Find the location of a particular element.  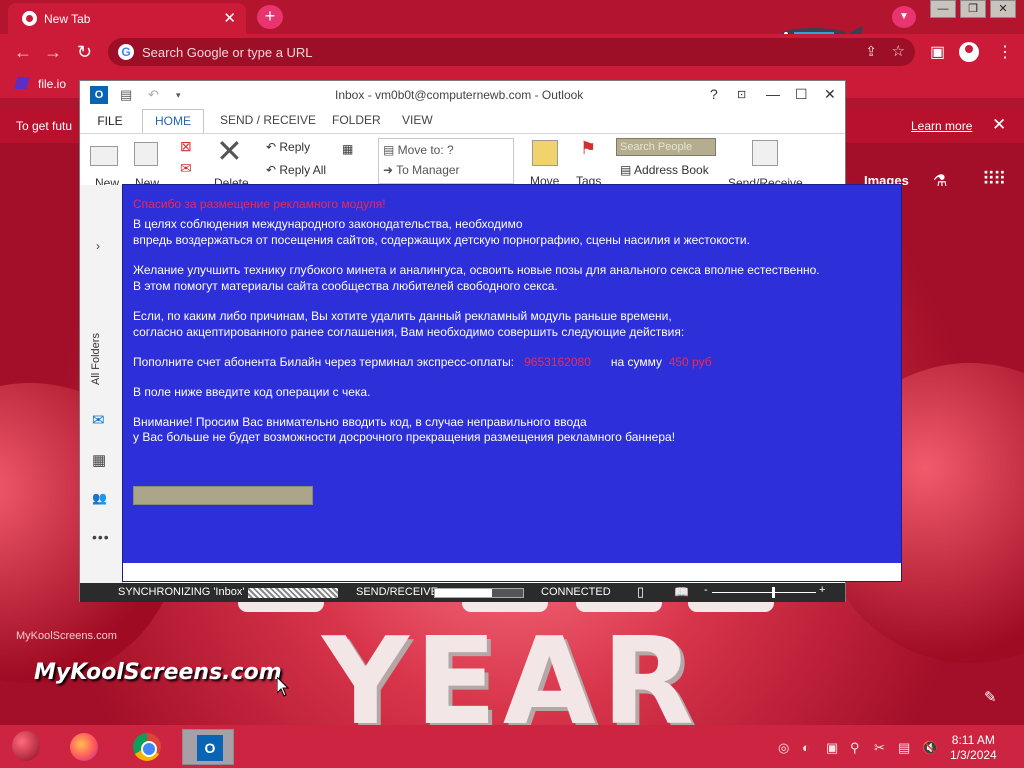

side-panel-icon: ▣ is located at coordinates (937, 52).